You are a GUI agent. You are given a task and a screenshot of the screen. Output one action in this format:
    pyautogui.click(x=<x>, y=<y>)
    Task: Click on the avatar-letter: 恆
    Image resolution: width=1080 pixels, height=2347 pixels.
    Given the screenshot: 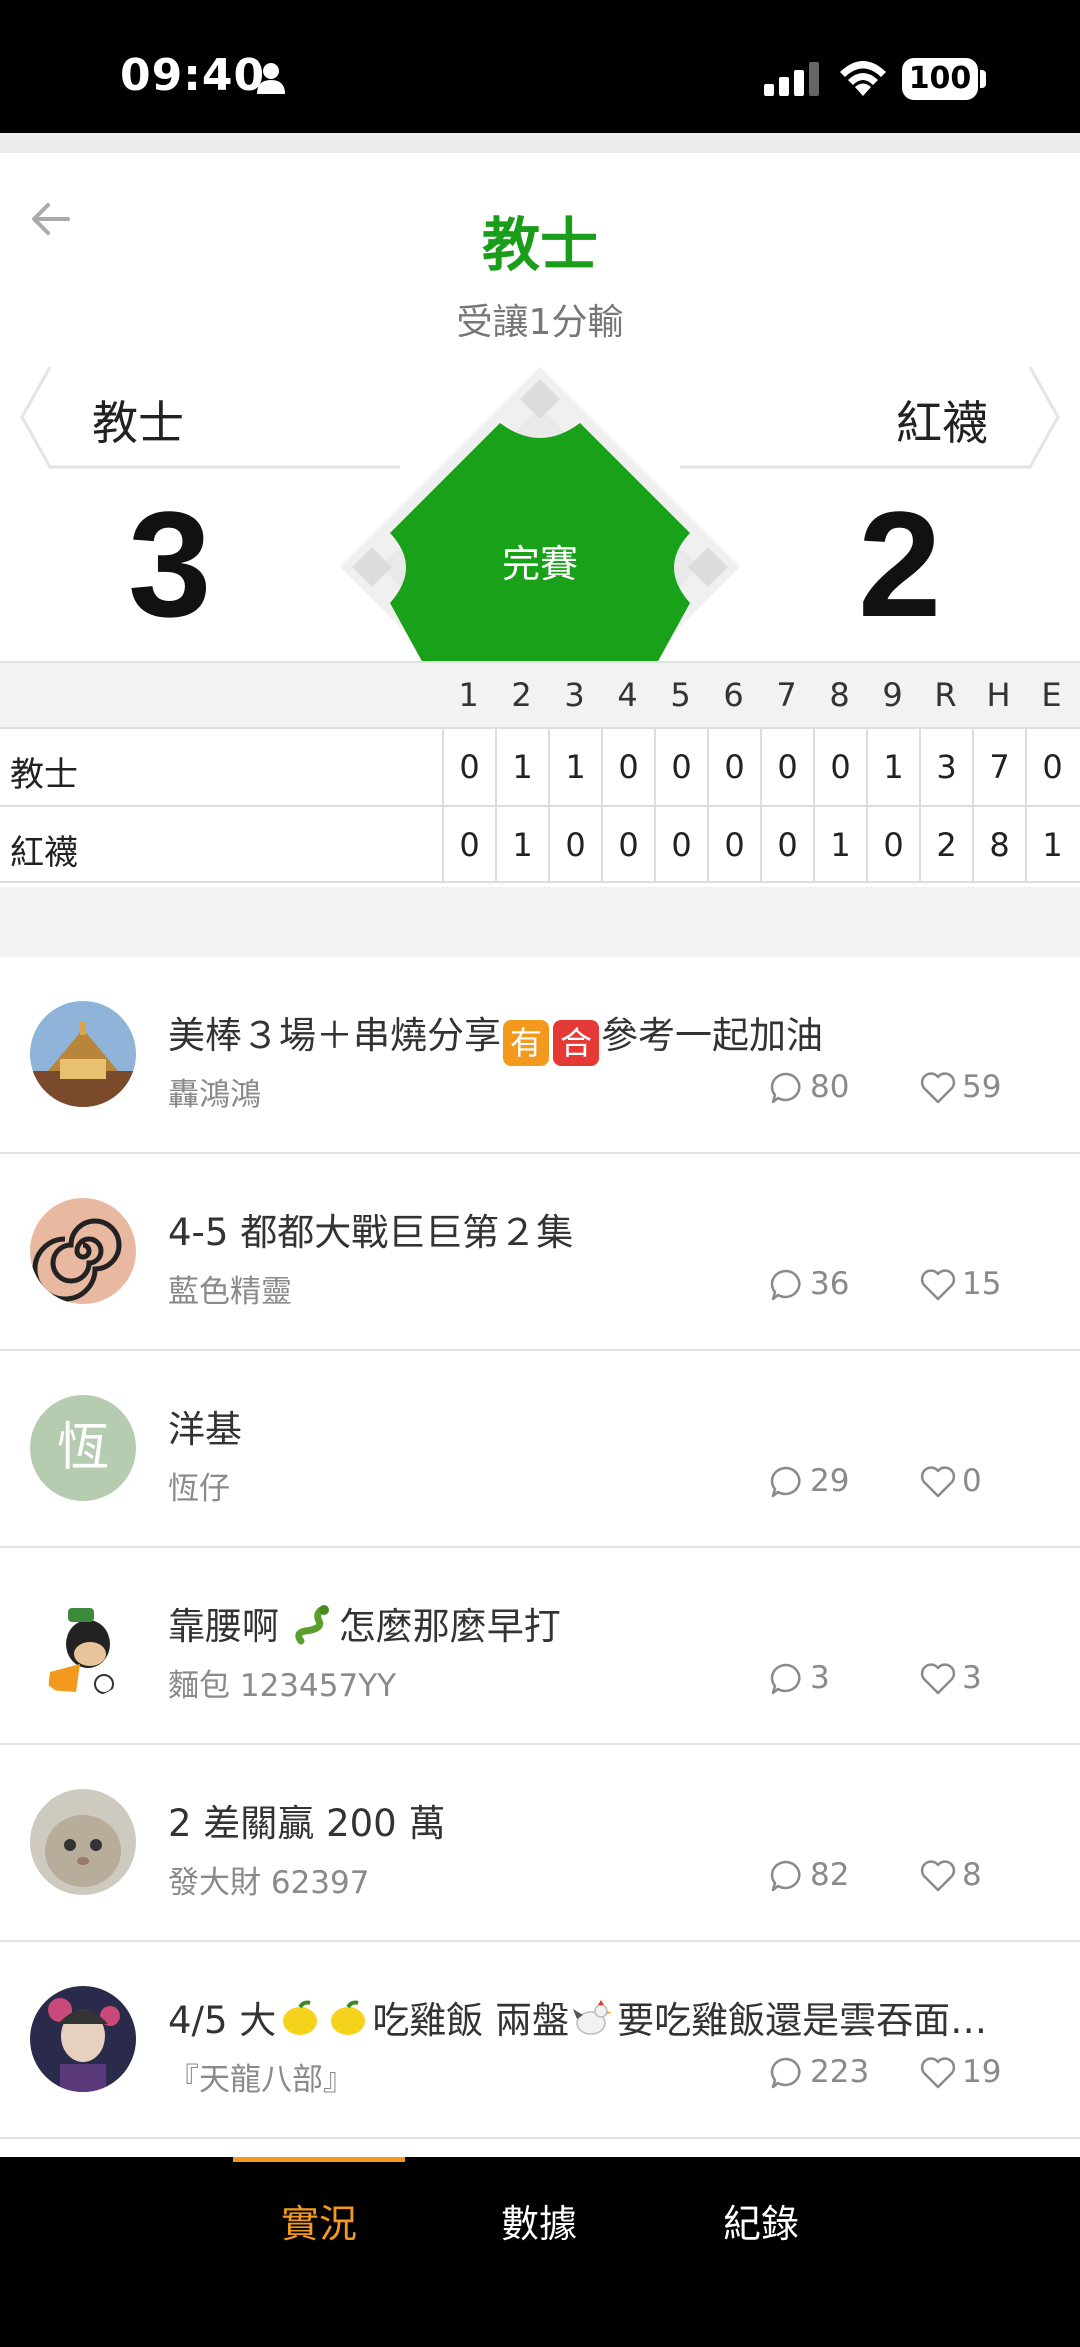 What is the action you would take?
    pyautogui.click(x=82, y=1448)
    